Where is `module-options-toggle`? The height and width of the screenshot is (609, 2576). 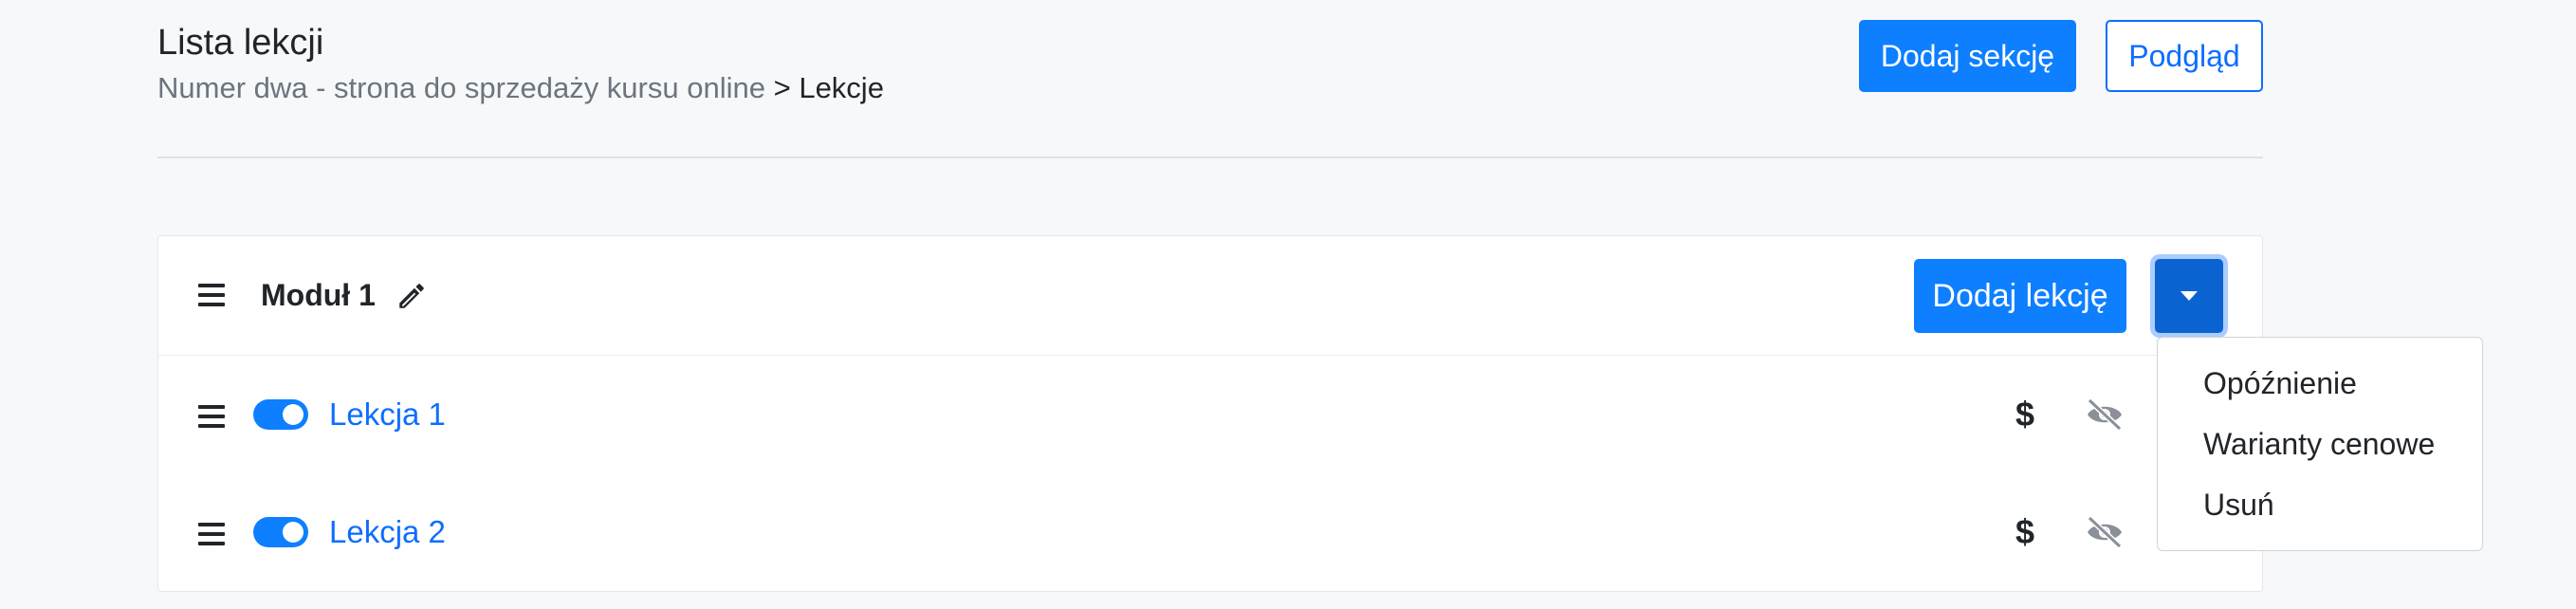
module-options-toggle is located at coordinates (2189, 296).